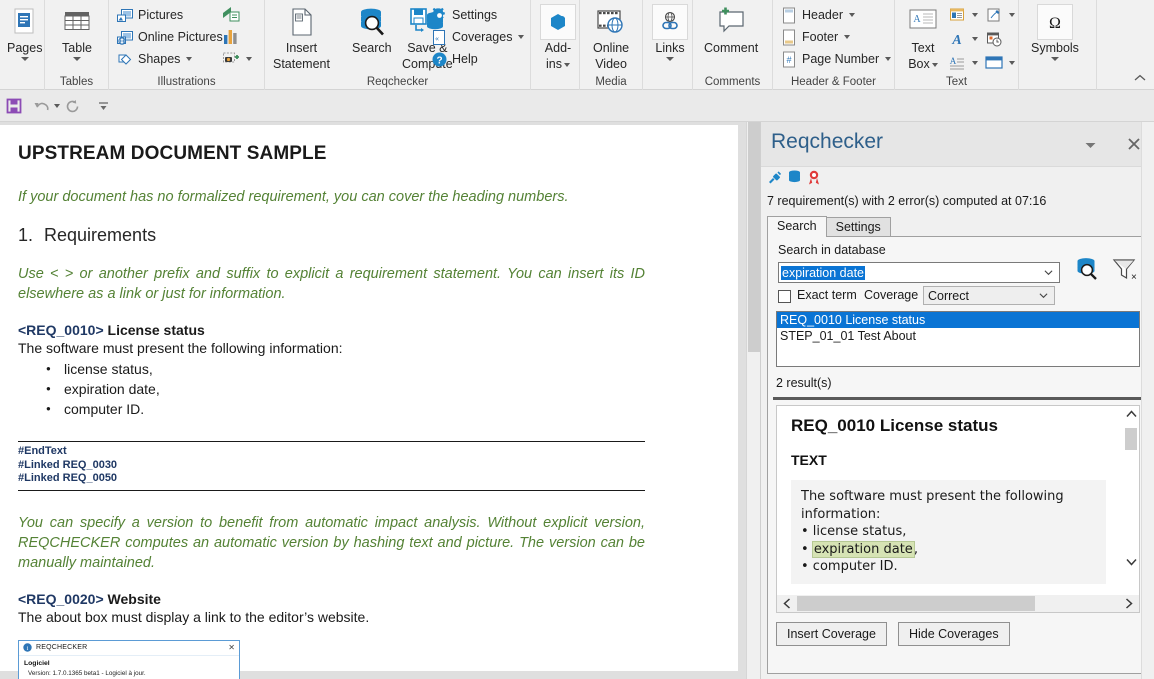 This screenshot has height=679, width=1154. I want to click on undo-button, so click(45, 106).